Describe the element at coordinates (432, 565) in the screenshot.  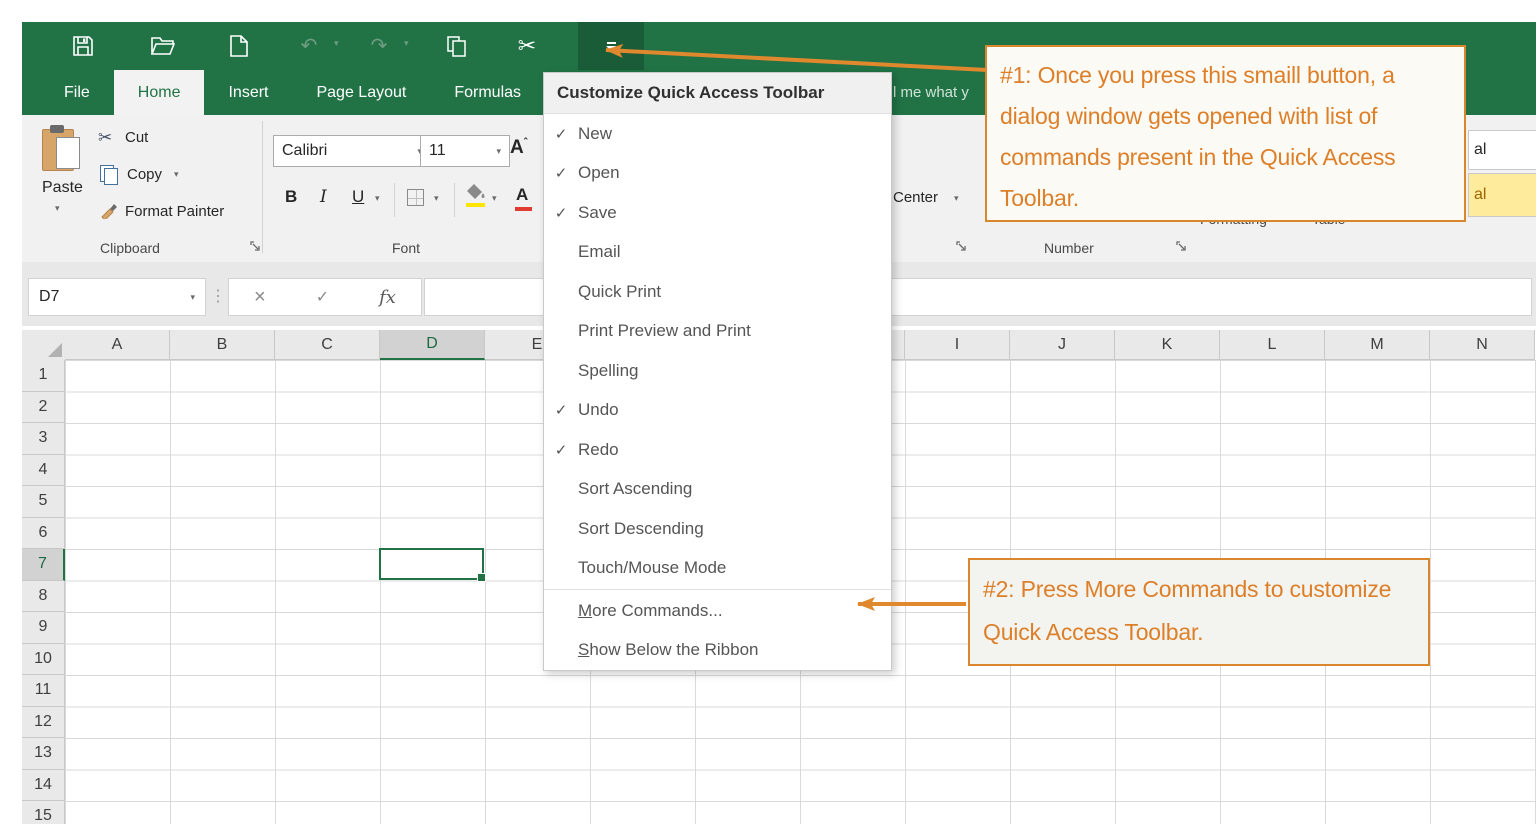
I see `selected-cell-D7` at that location.